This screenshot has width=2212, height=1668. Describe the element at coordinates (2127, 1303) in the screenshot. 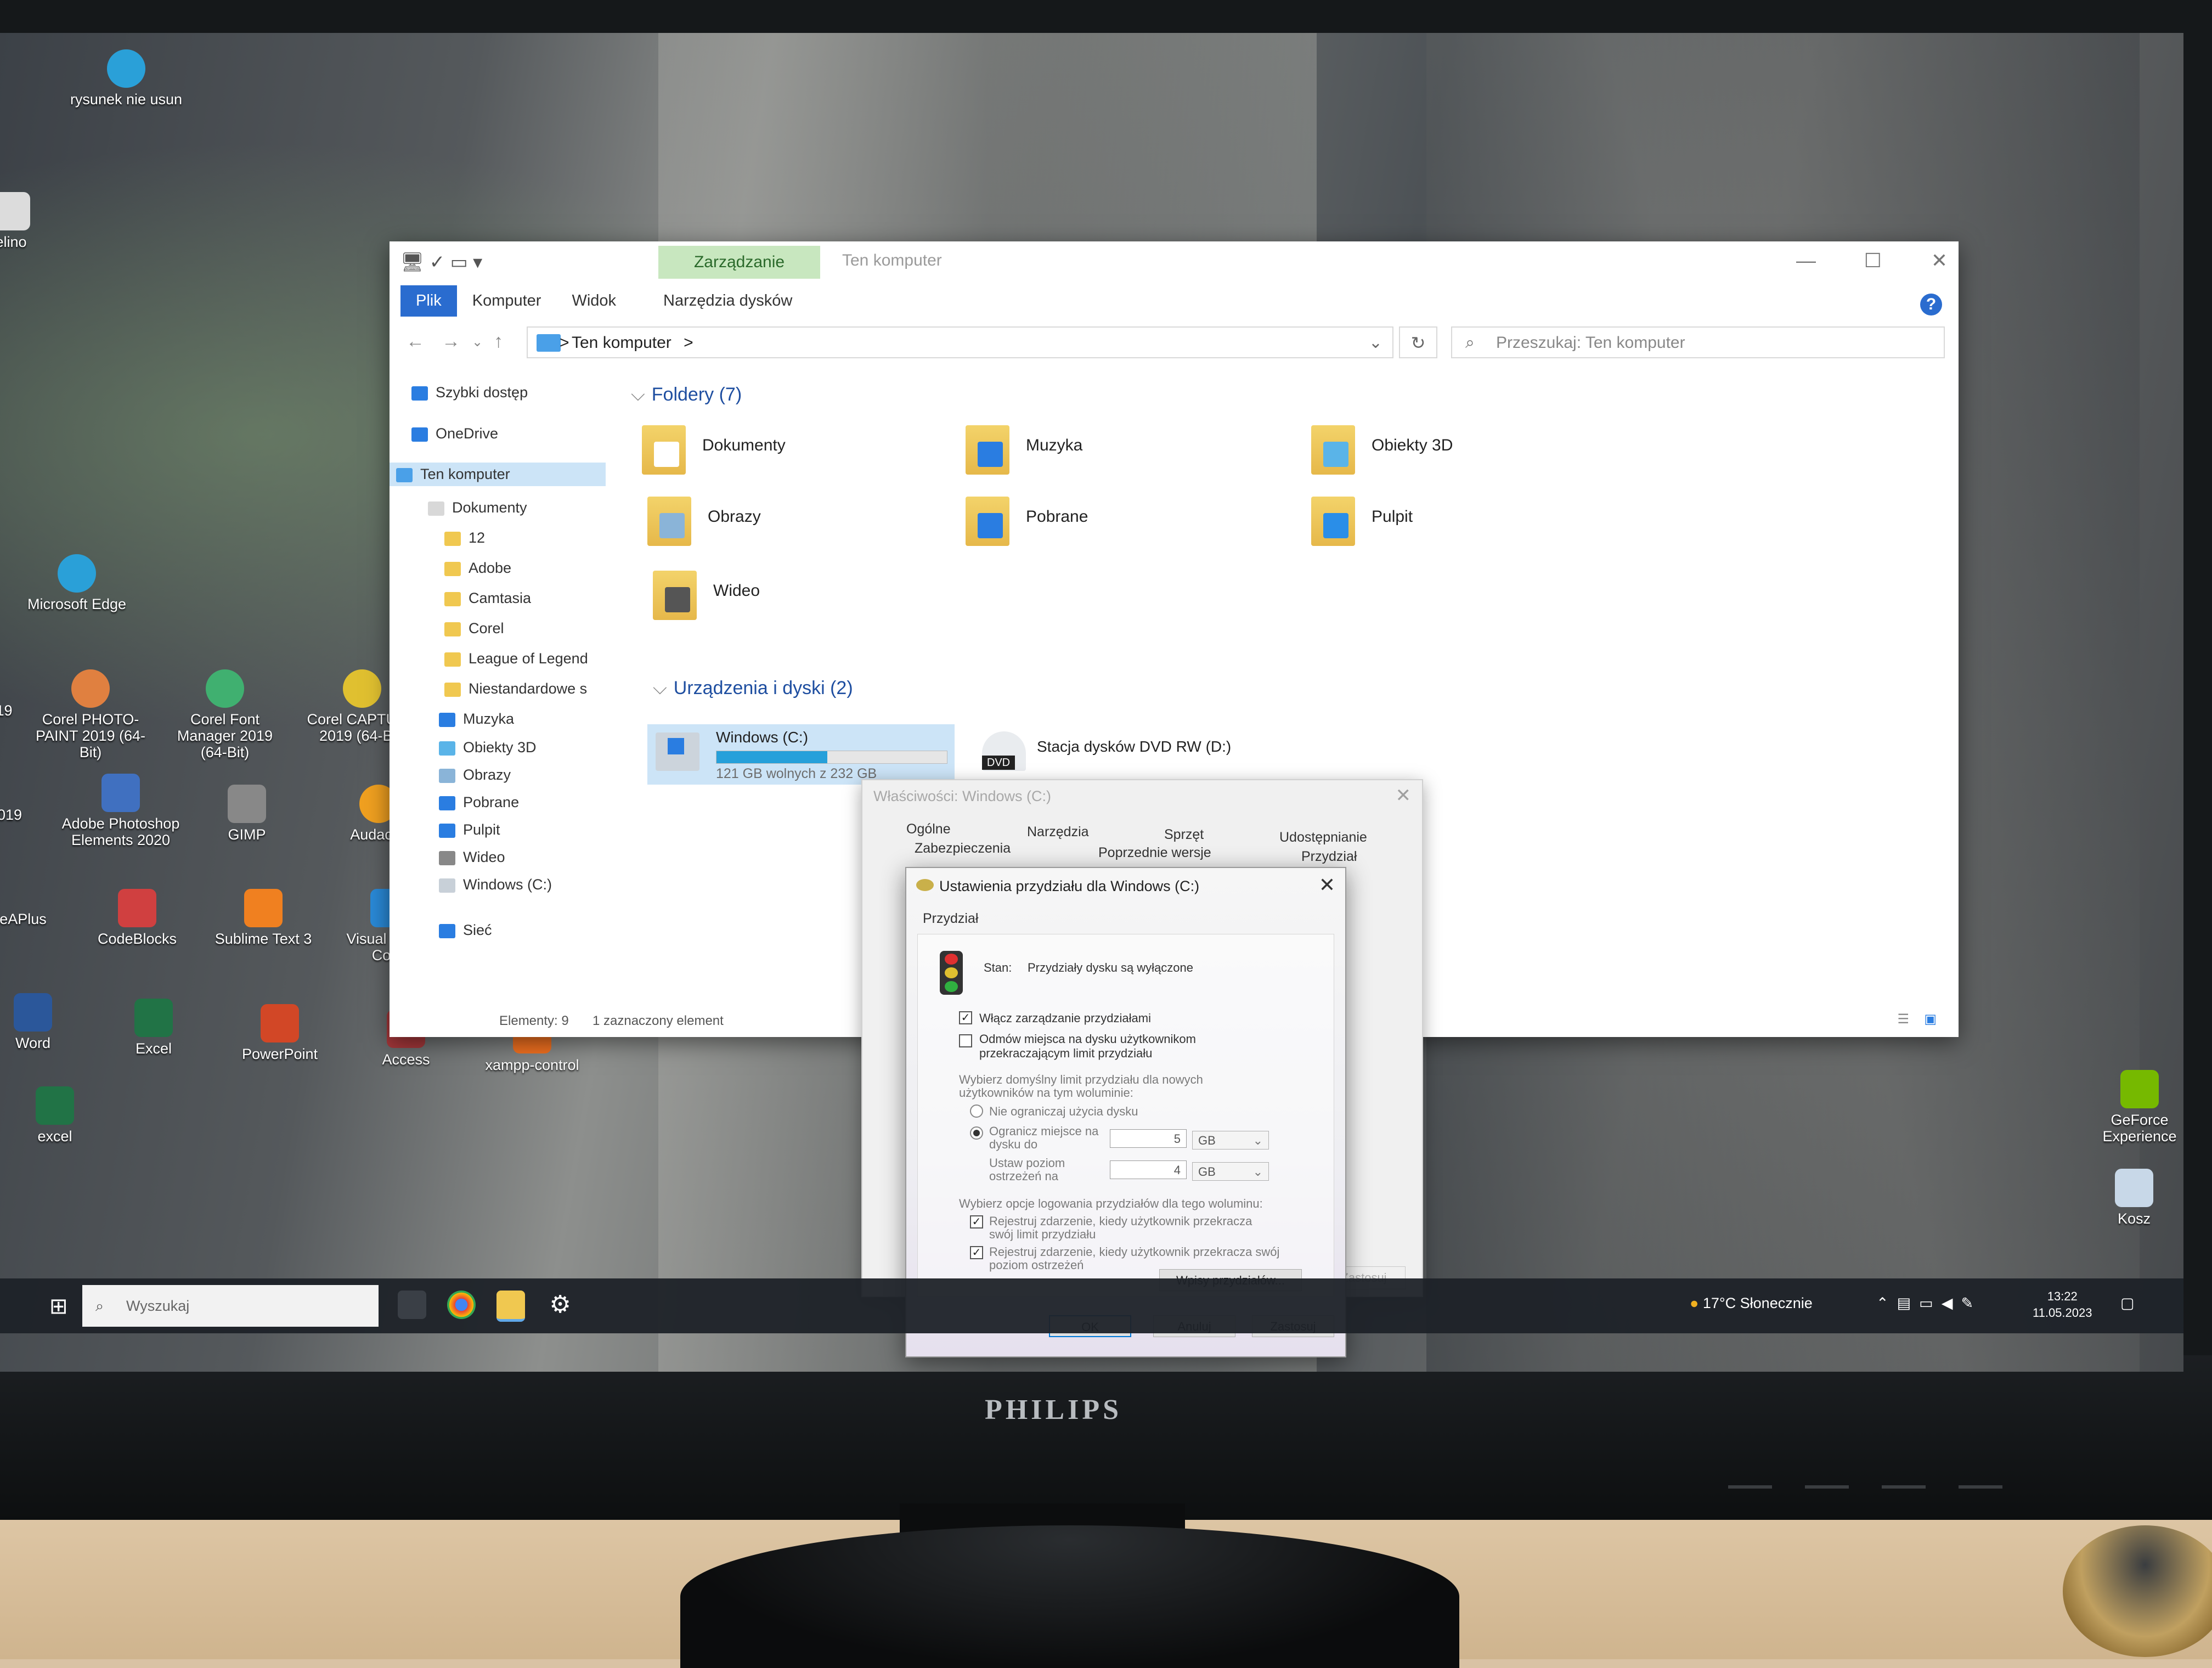

I see `notifications-icon: ▢` at that location.